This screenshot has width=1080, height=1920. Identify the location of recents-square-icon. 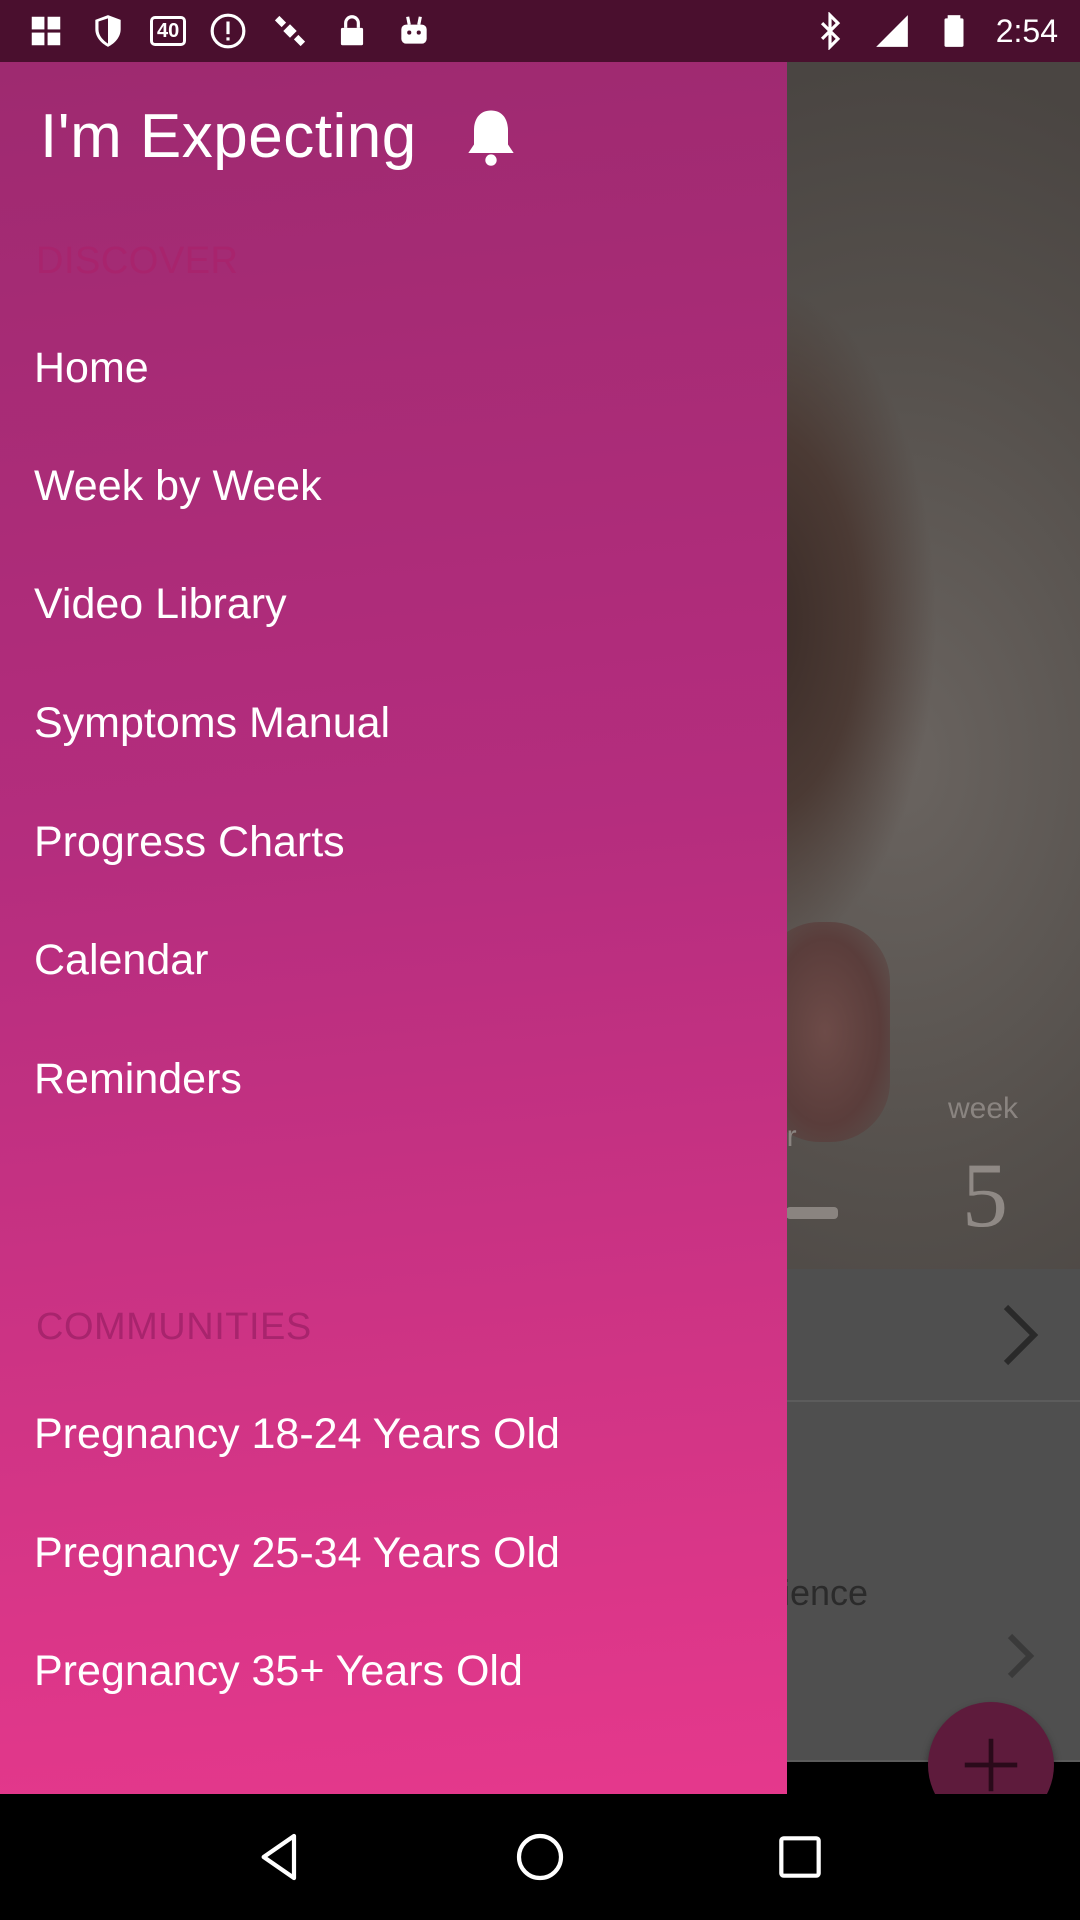
(800, 1857).